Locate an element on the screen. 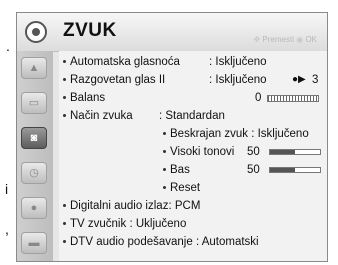 This screenshot has height=265, width=338. treble-value: 50 is located at coordinates (253, 152).